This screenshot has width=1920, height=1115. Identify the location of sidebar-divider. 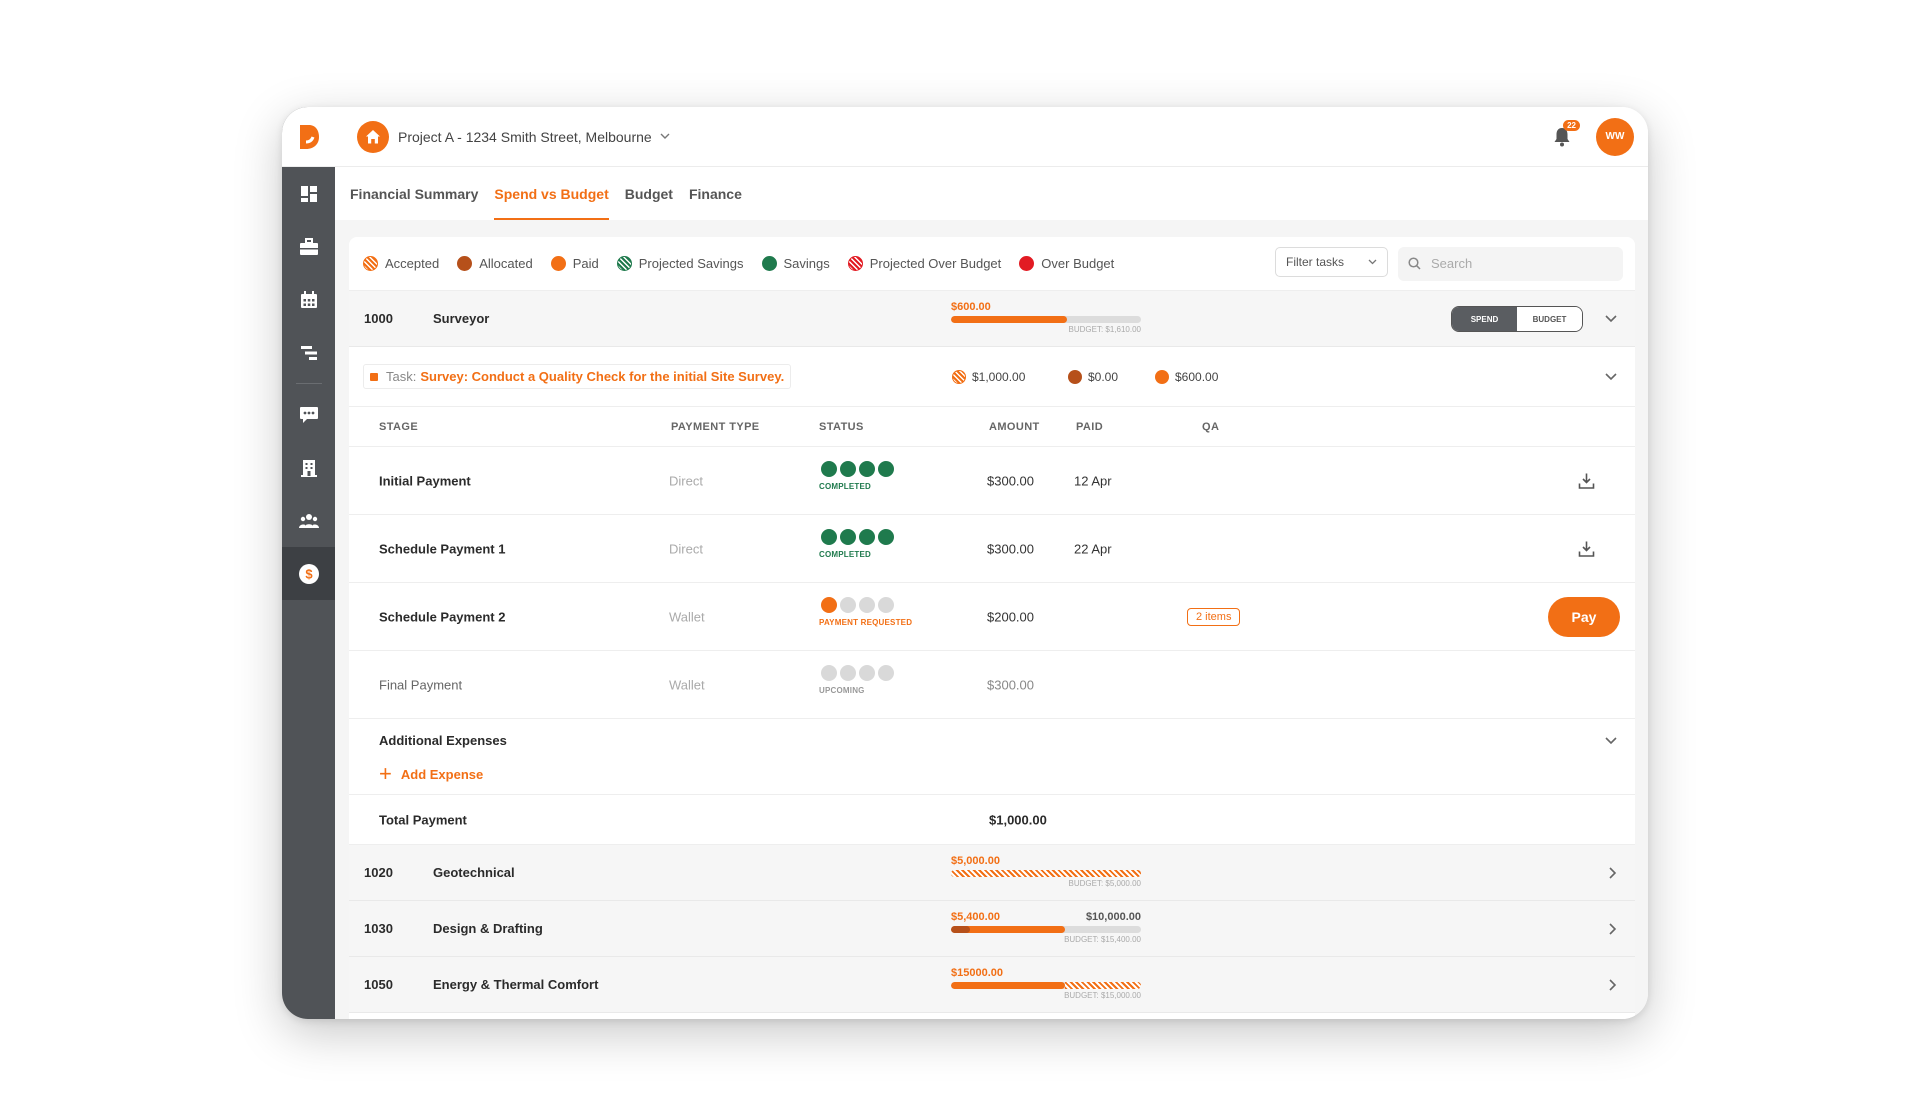
(308, 383).